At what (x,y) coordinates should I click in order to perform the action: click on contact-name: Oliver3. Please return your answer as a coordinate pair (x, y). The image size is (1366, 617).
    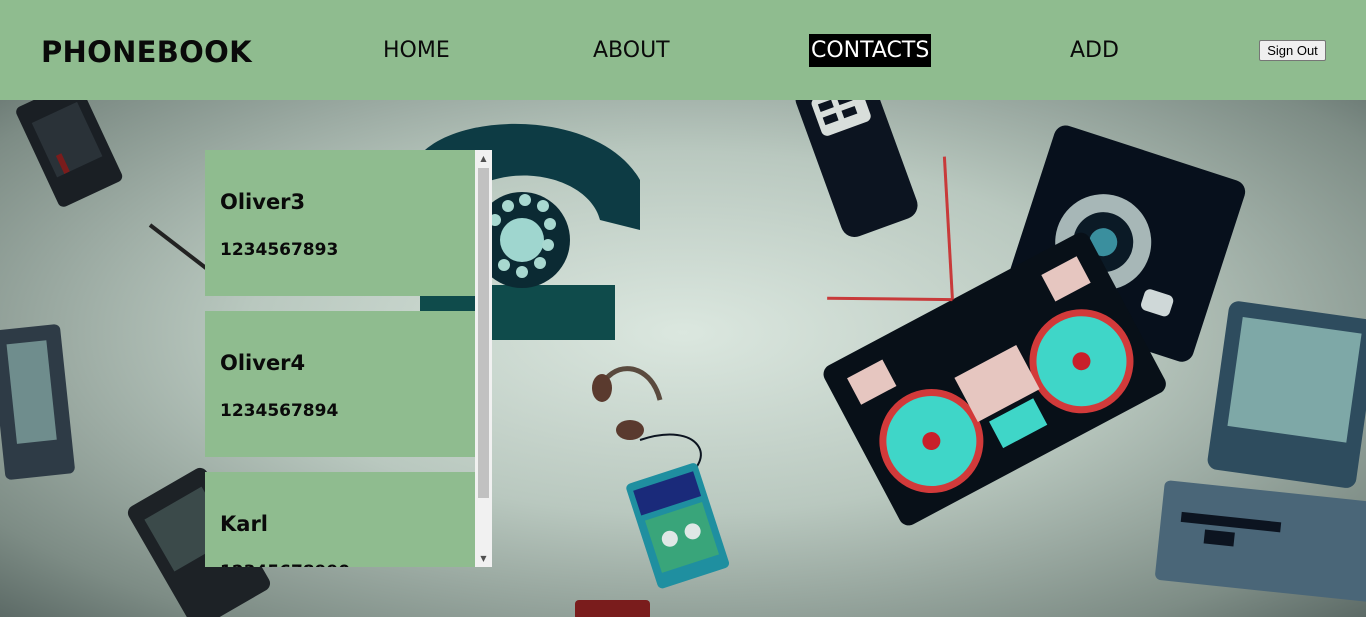
    Looking at the image, I should click on (263, 202).